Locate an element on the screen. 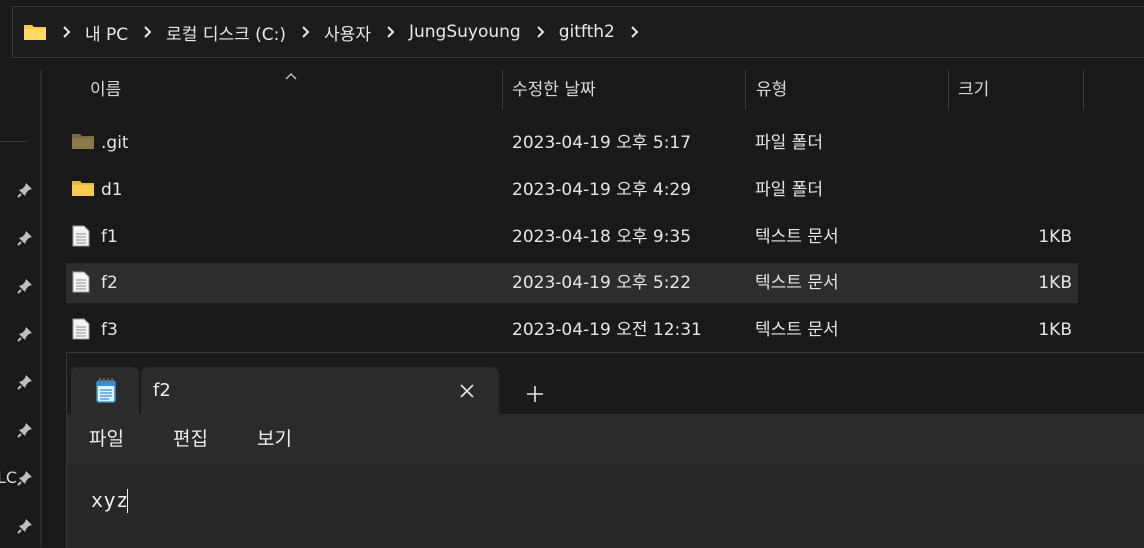 Image resolution: width=1144 pixels, height=548 pixels. text-caret is located at coordinates (127, 501).